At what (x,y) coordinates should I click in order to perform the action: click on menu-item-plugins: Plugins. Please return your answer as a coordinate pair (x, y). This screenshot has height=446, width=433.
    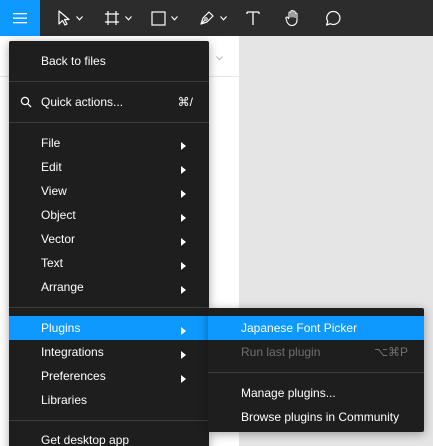
    Looking at the image, I should click on (109, 328).